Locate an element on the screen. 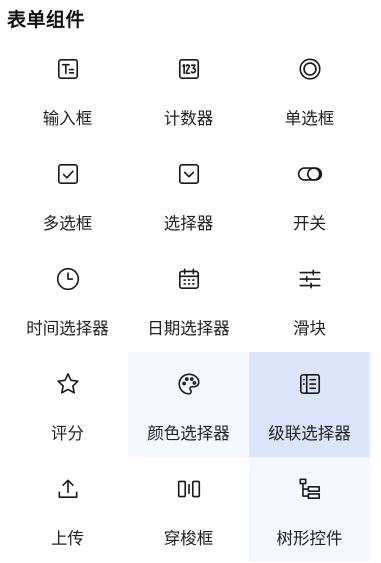 The width and height of the screenshot is (381, 563). tile-label: 滑块 is located at coordinates (309, 328).